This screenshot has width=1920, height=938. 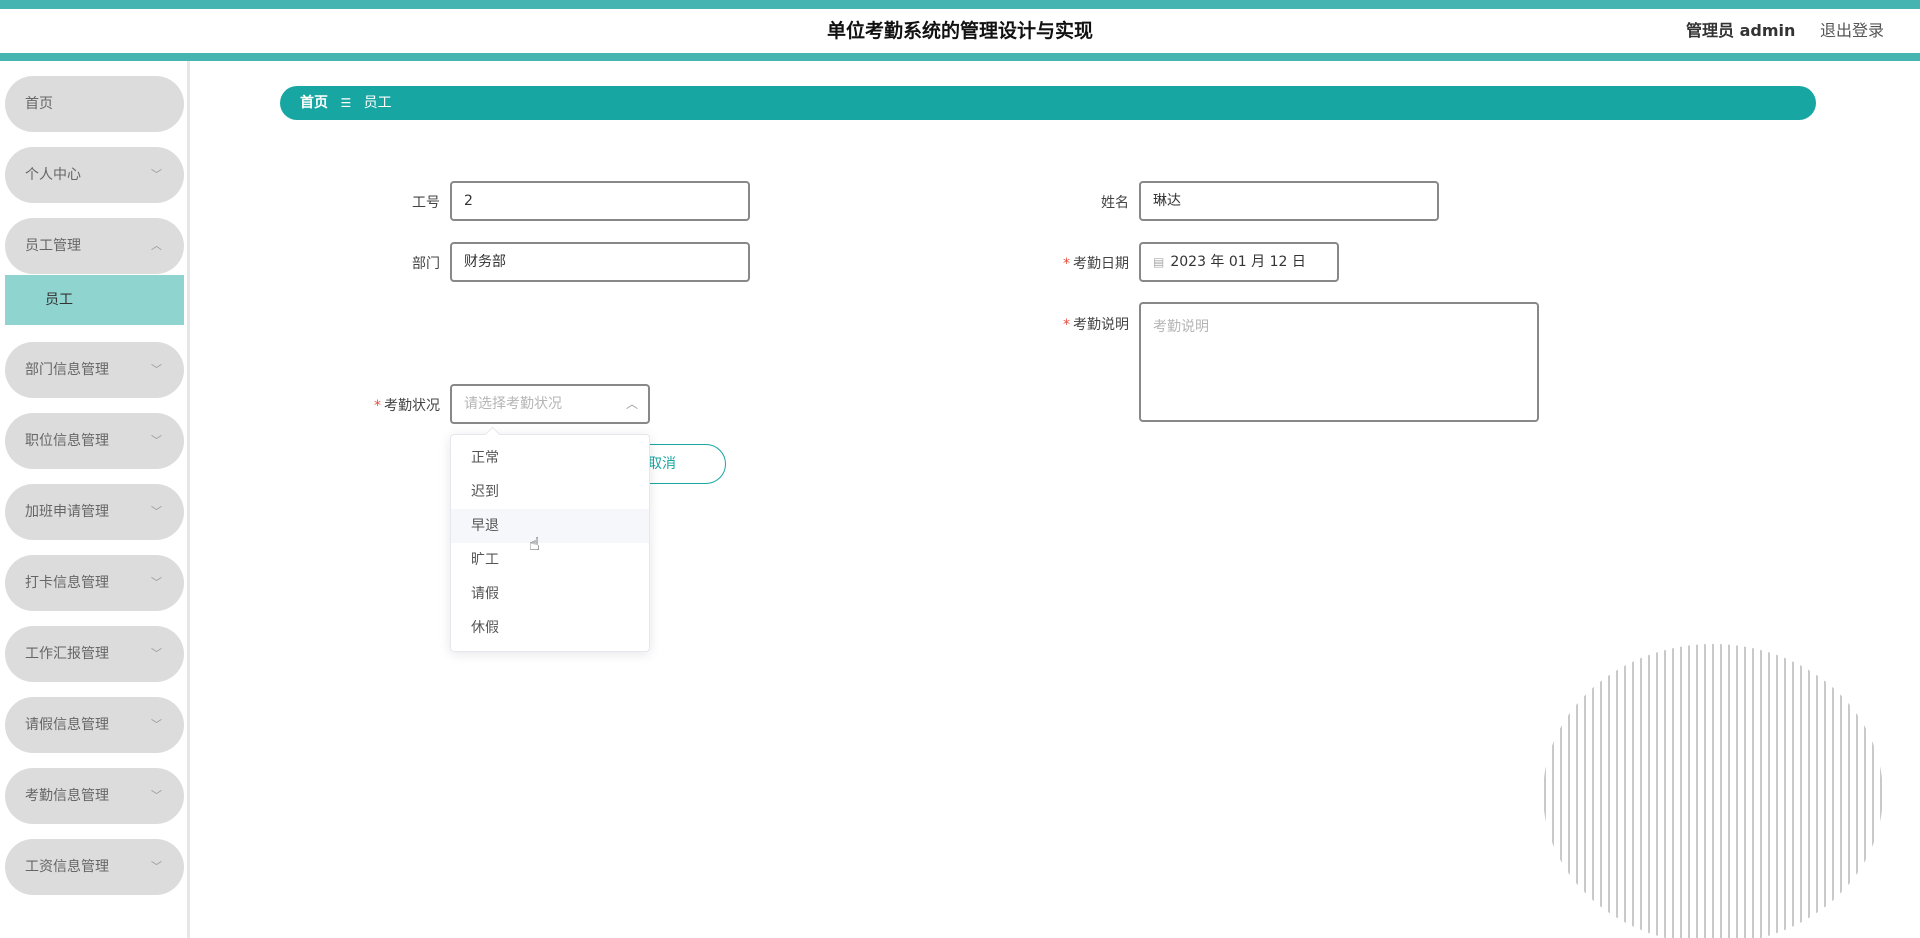 What do you see at coordinates (67, 583) in the screenshot?
I see `sidebar-item-label: 打卡信息管理` at bounding box center [67, 583].